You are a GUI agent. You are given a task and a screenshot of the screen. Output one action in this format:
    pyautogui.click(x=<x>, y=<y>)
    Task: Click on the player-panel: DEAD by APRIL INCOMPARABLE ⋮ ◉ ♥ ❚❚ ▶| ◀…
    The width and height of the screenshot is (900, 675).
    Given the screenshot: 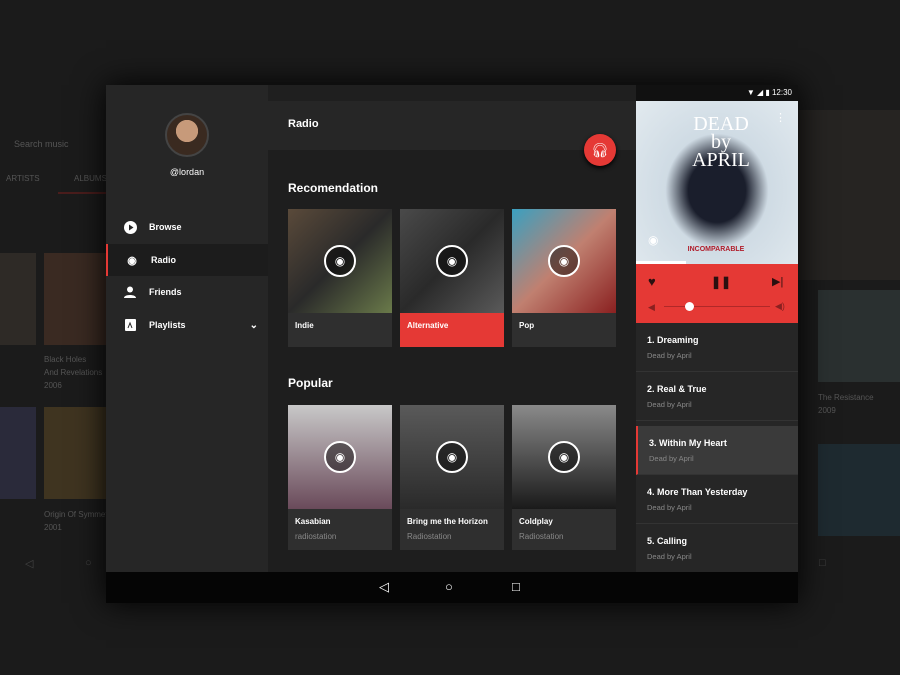 What is the action you would take?
    pyautogui.click(x=717, y=337)
    